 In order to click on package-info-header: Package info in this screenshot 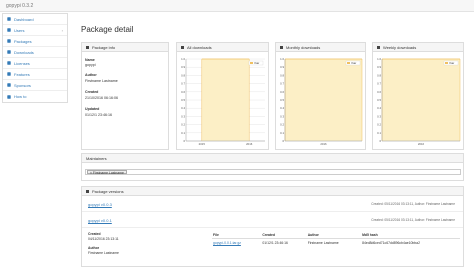, I will do `click(125, 47)`.